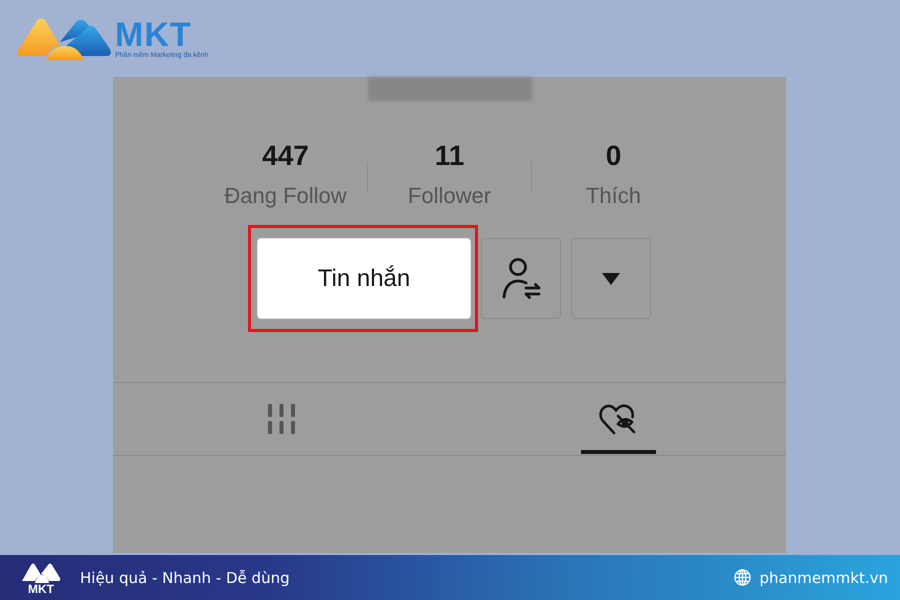 The width and height of the screenshot is (900, 600). Describe the element at coordinates (611, 278) in the screenshot. I see `caret-down-icon` at that location.